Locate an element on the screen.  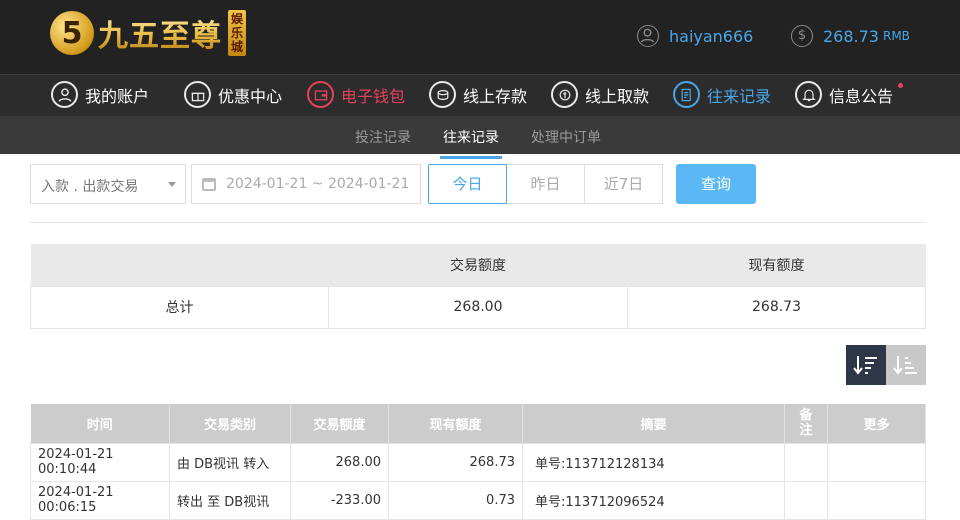
dollar-icon: $ is located at coordinates (802, 36).